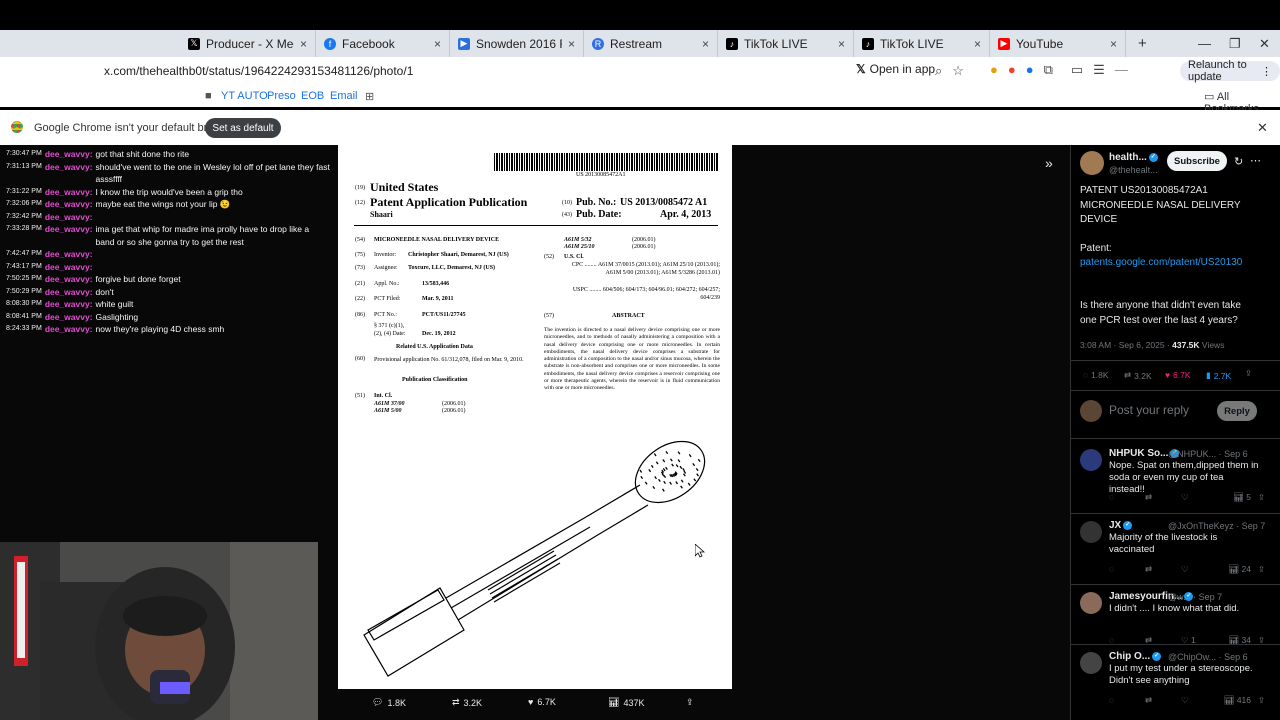 The height and width of the screenshot is (720, 1280). What do you see at coordinates (1235, 43) in the screenshot?
I see `maximize-icon: ❐` at bounding box center [1235, 43].